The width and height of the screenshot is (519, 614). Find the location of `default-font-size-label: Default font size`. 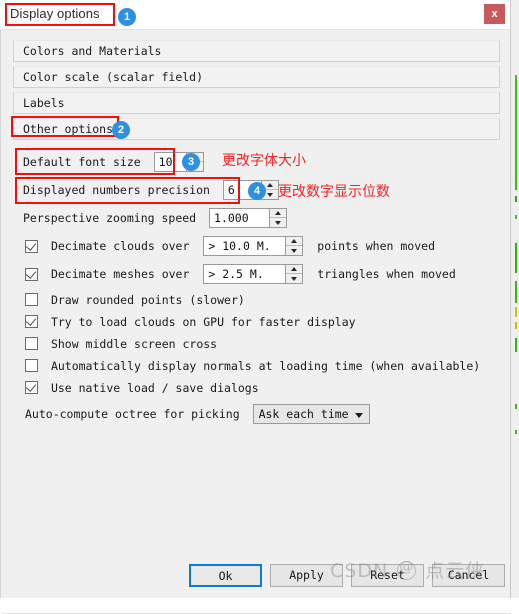

default-font-size-label: Default font size is located at coordinates (82, 162).